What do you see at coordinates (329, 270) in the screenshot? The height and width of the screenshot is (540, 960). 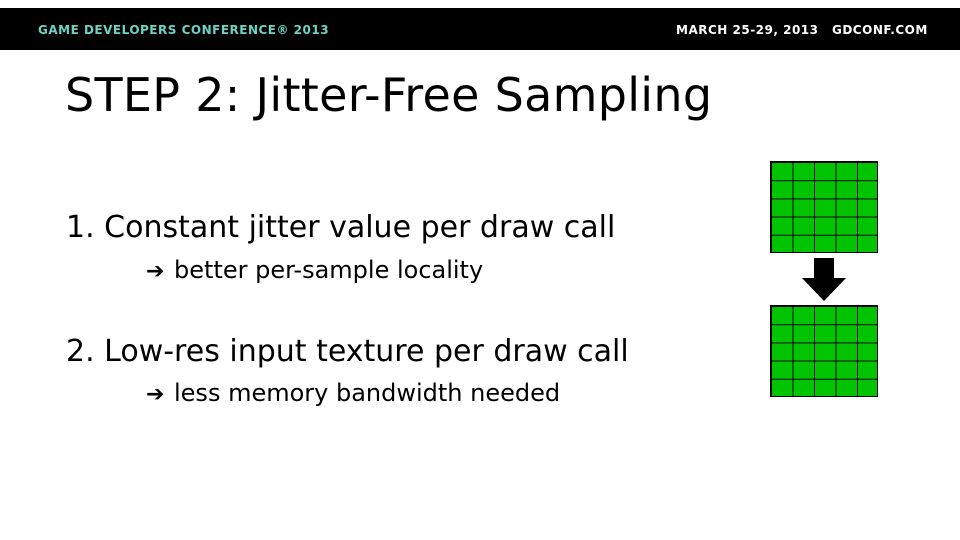 I see `sub-point-1-text: better per-sample locality` at bounding box center [329, 270].